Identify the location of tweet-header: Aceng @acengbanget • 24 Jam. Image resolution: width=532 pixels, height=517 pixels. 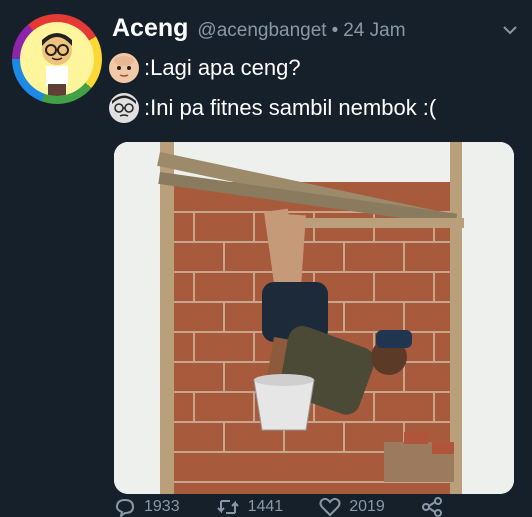
(302, 28).